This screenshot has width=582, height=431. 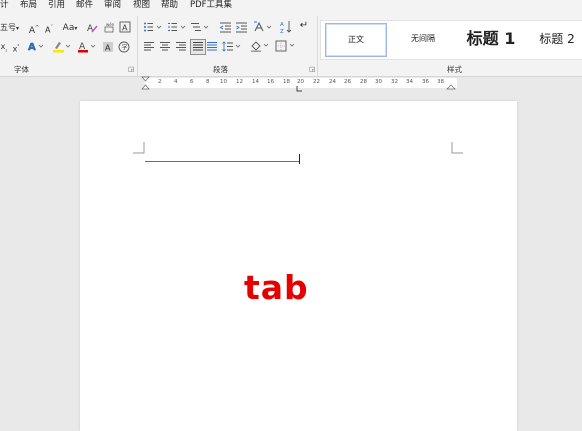 What do you see at coordinates (425, 82) in the screenshot?
I see `ruler-tick: 36` at bounding box center [425, 82].